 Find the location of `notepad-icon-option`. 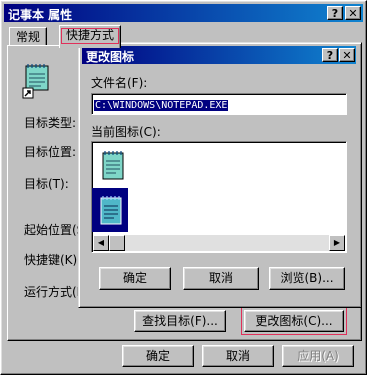

notepad-icon-option is located at coordinates (113, 166).